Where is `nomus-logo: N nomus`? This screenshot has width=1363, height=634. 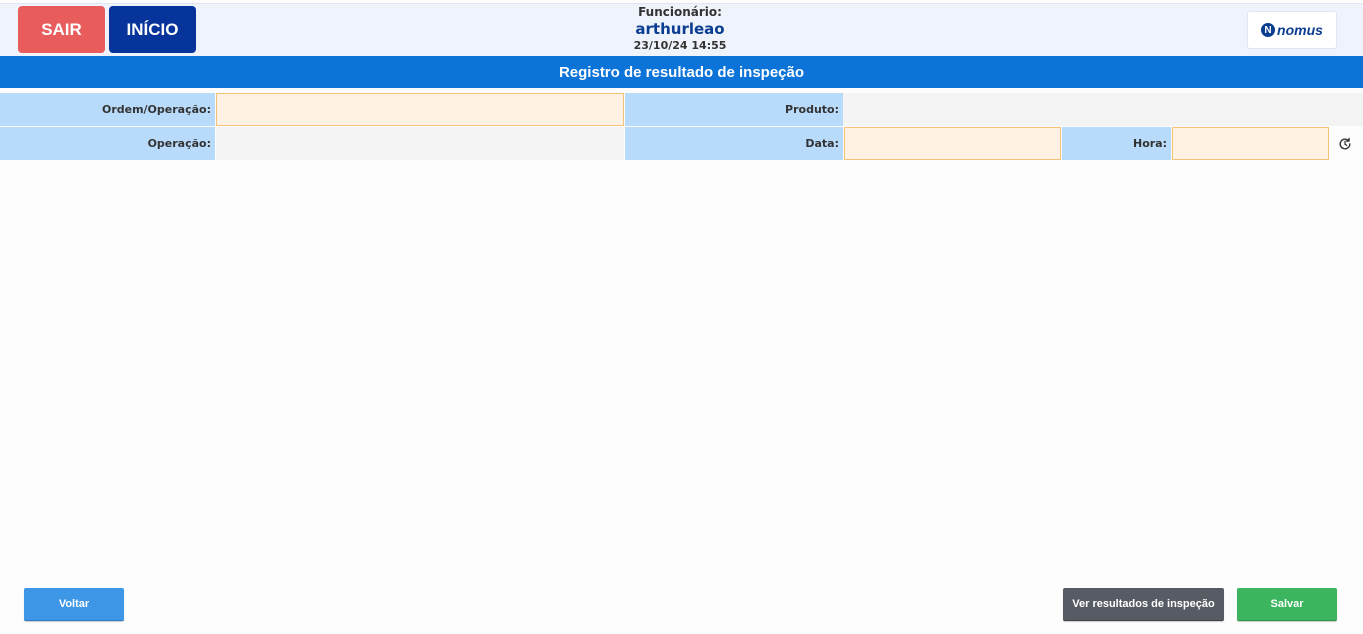 nomus-logo: N nomus is located at coordinates (1292, 30).